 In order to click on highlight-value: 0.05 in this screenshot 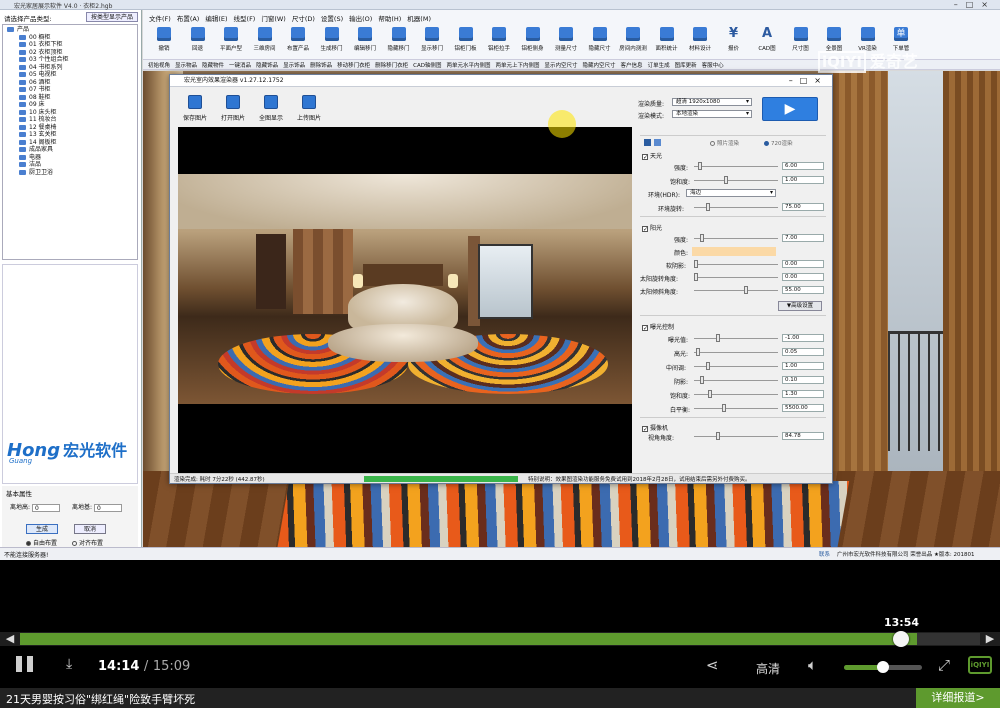, I will do `click(803, 352)`.